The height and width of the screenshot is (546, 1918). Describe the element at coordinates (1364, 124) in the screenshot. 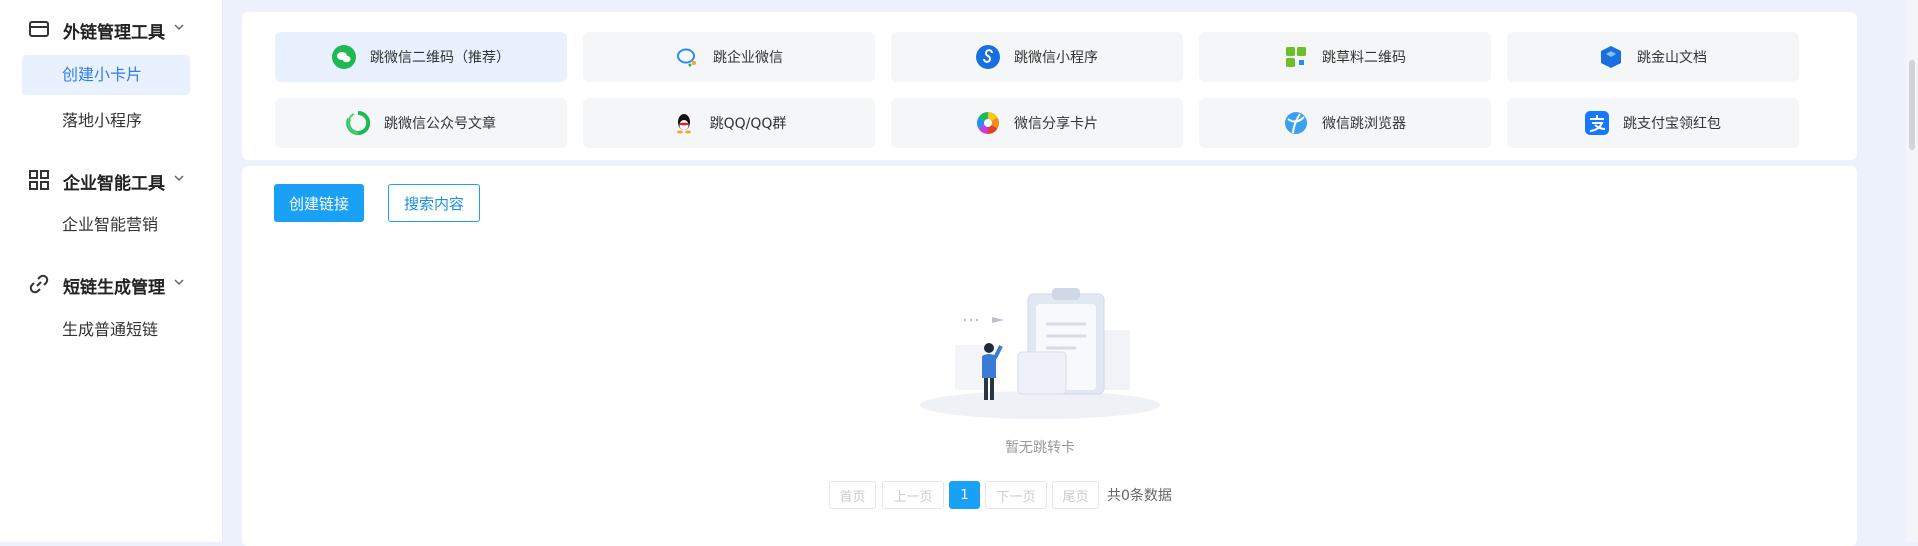

I see `card-label: 微信跳浏览器` at that location.